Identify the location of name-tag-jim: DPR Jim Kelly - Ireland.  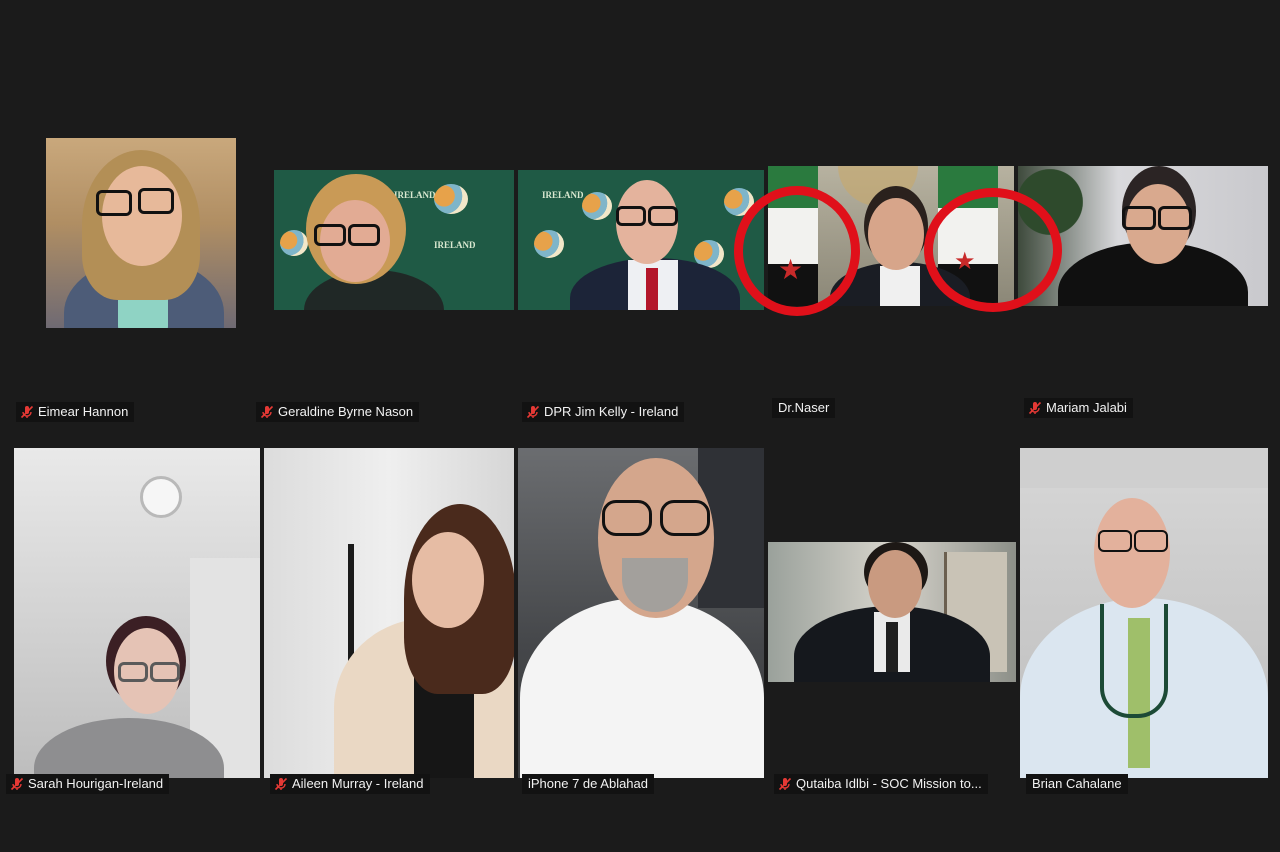
(603, 412).